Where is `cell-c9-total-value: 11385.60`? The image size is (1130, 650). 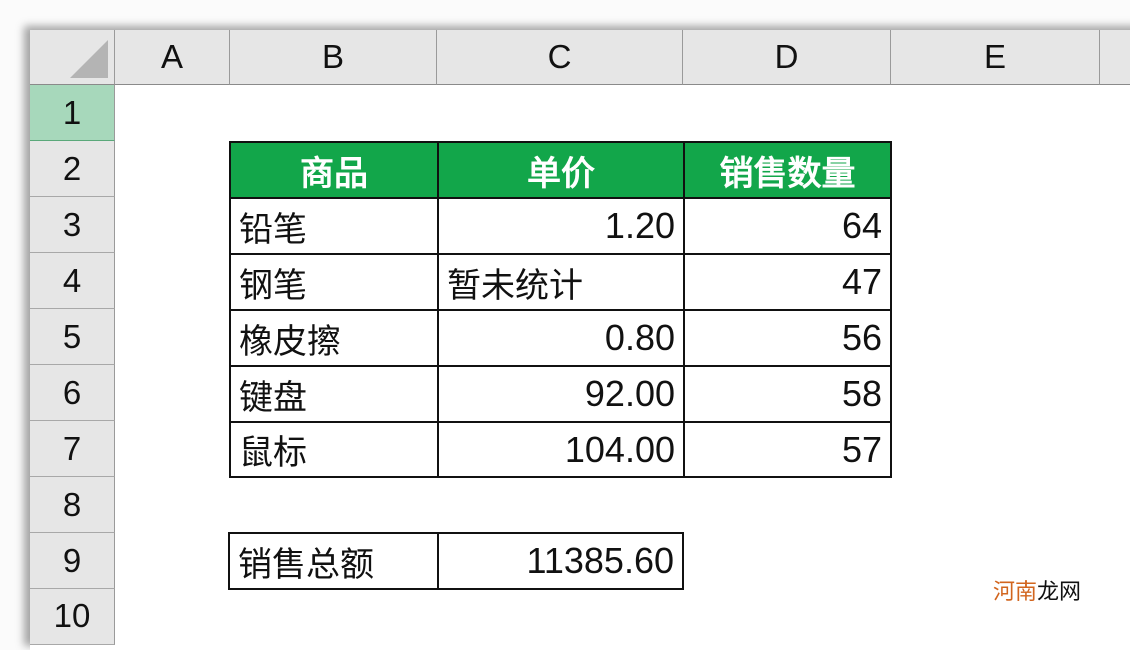 cell-c9-total-value: 11385.60 is located at coordinates (560, 561).